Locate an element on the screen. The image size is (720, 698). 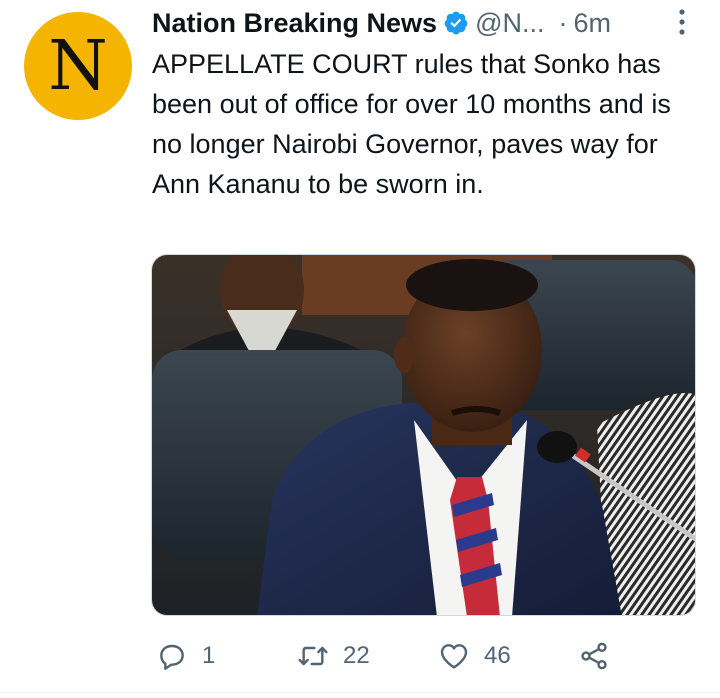
retweet-button: 22 is located at coordinates (333, 656).